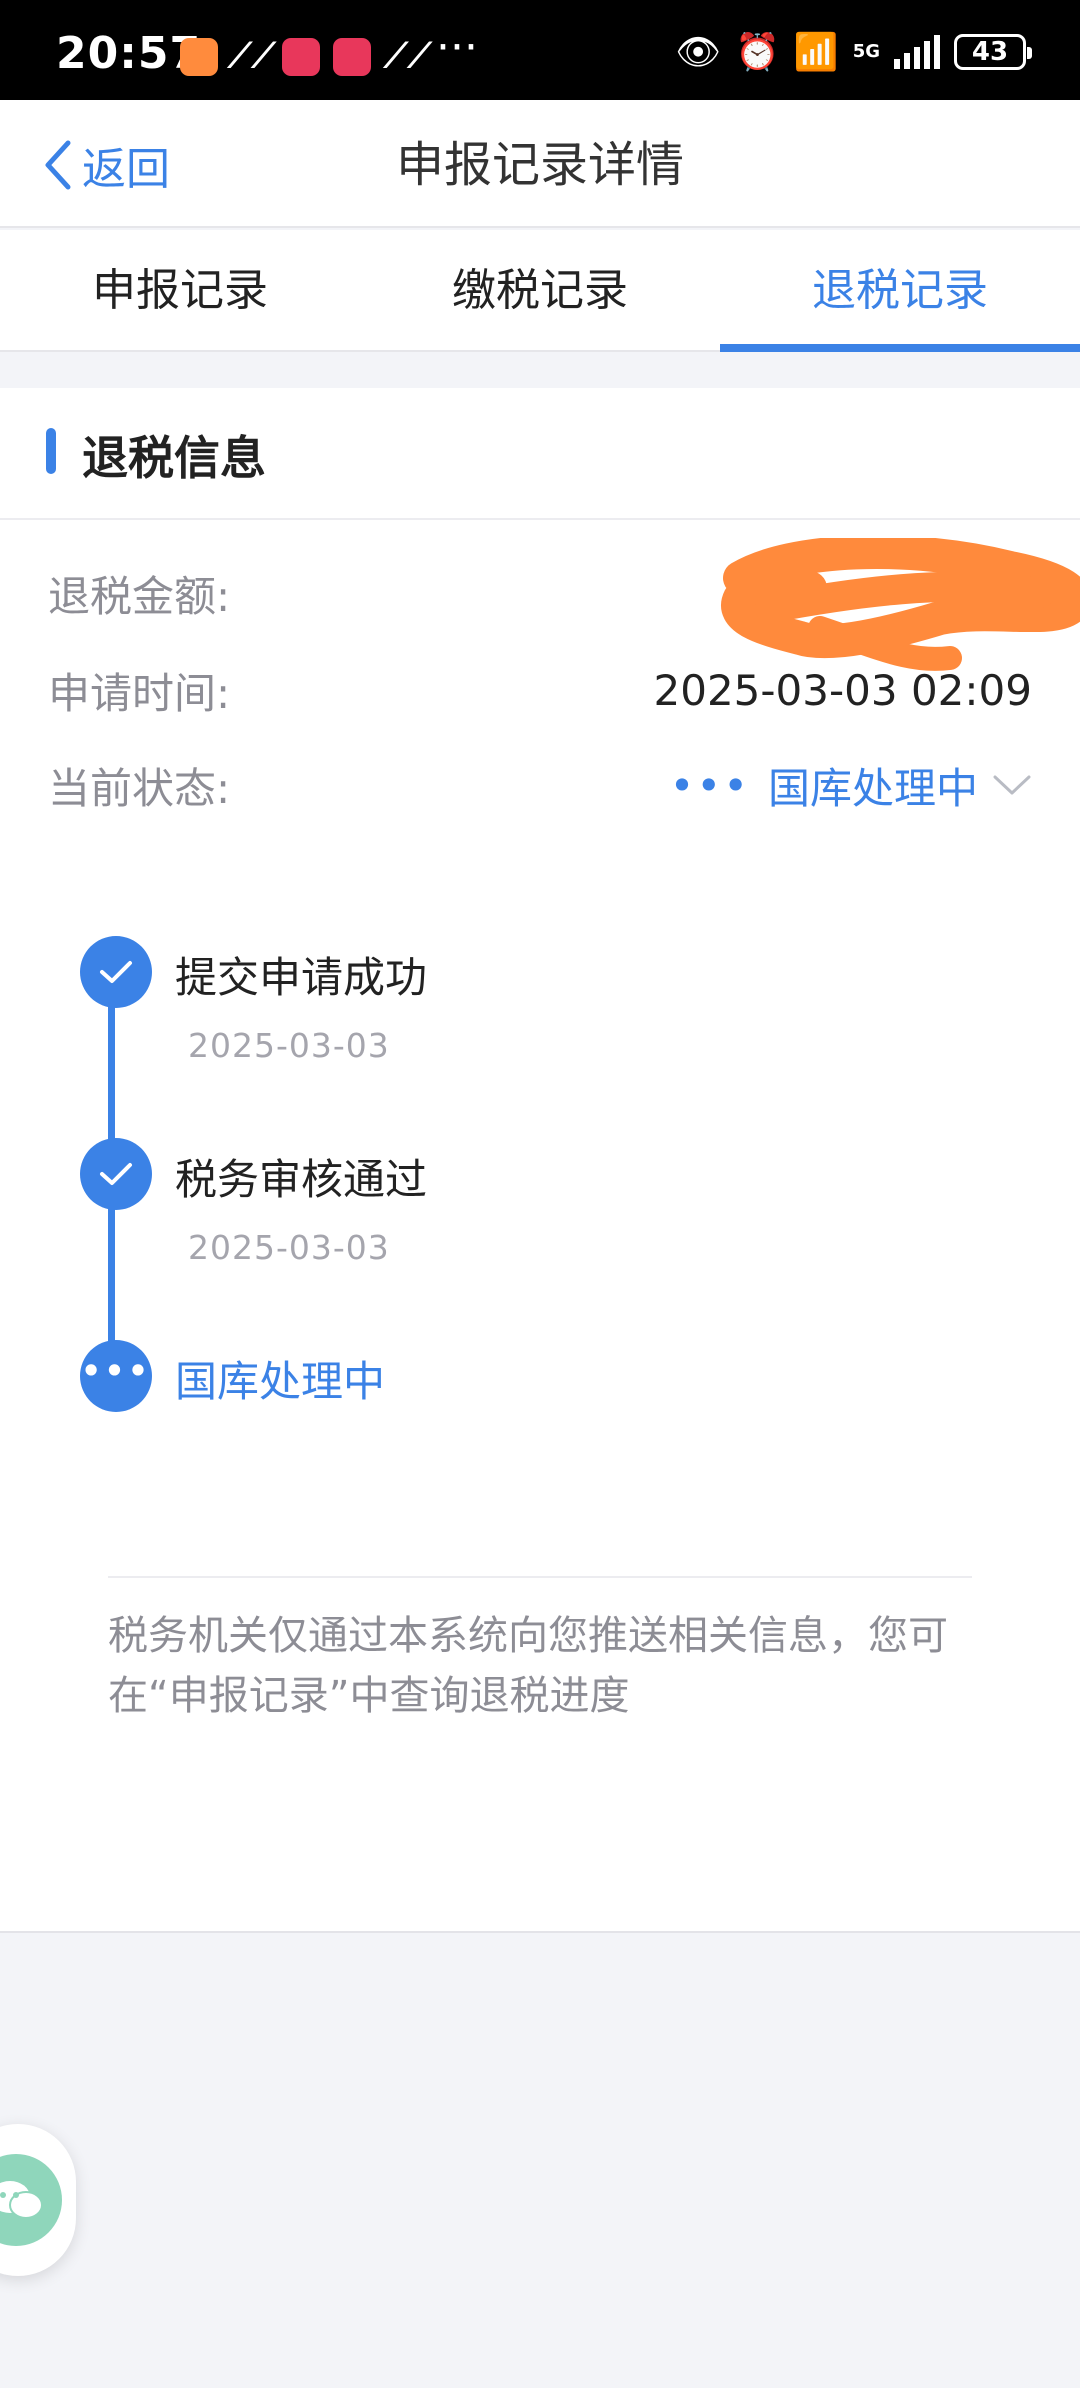  I want to click on section-header: 退税信息, so click(540, 454).